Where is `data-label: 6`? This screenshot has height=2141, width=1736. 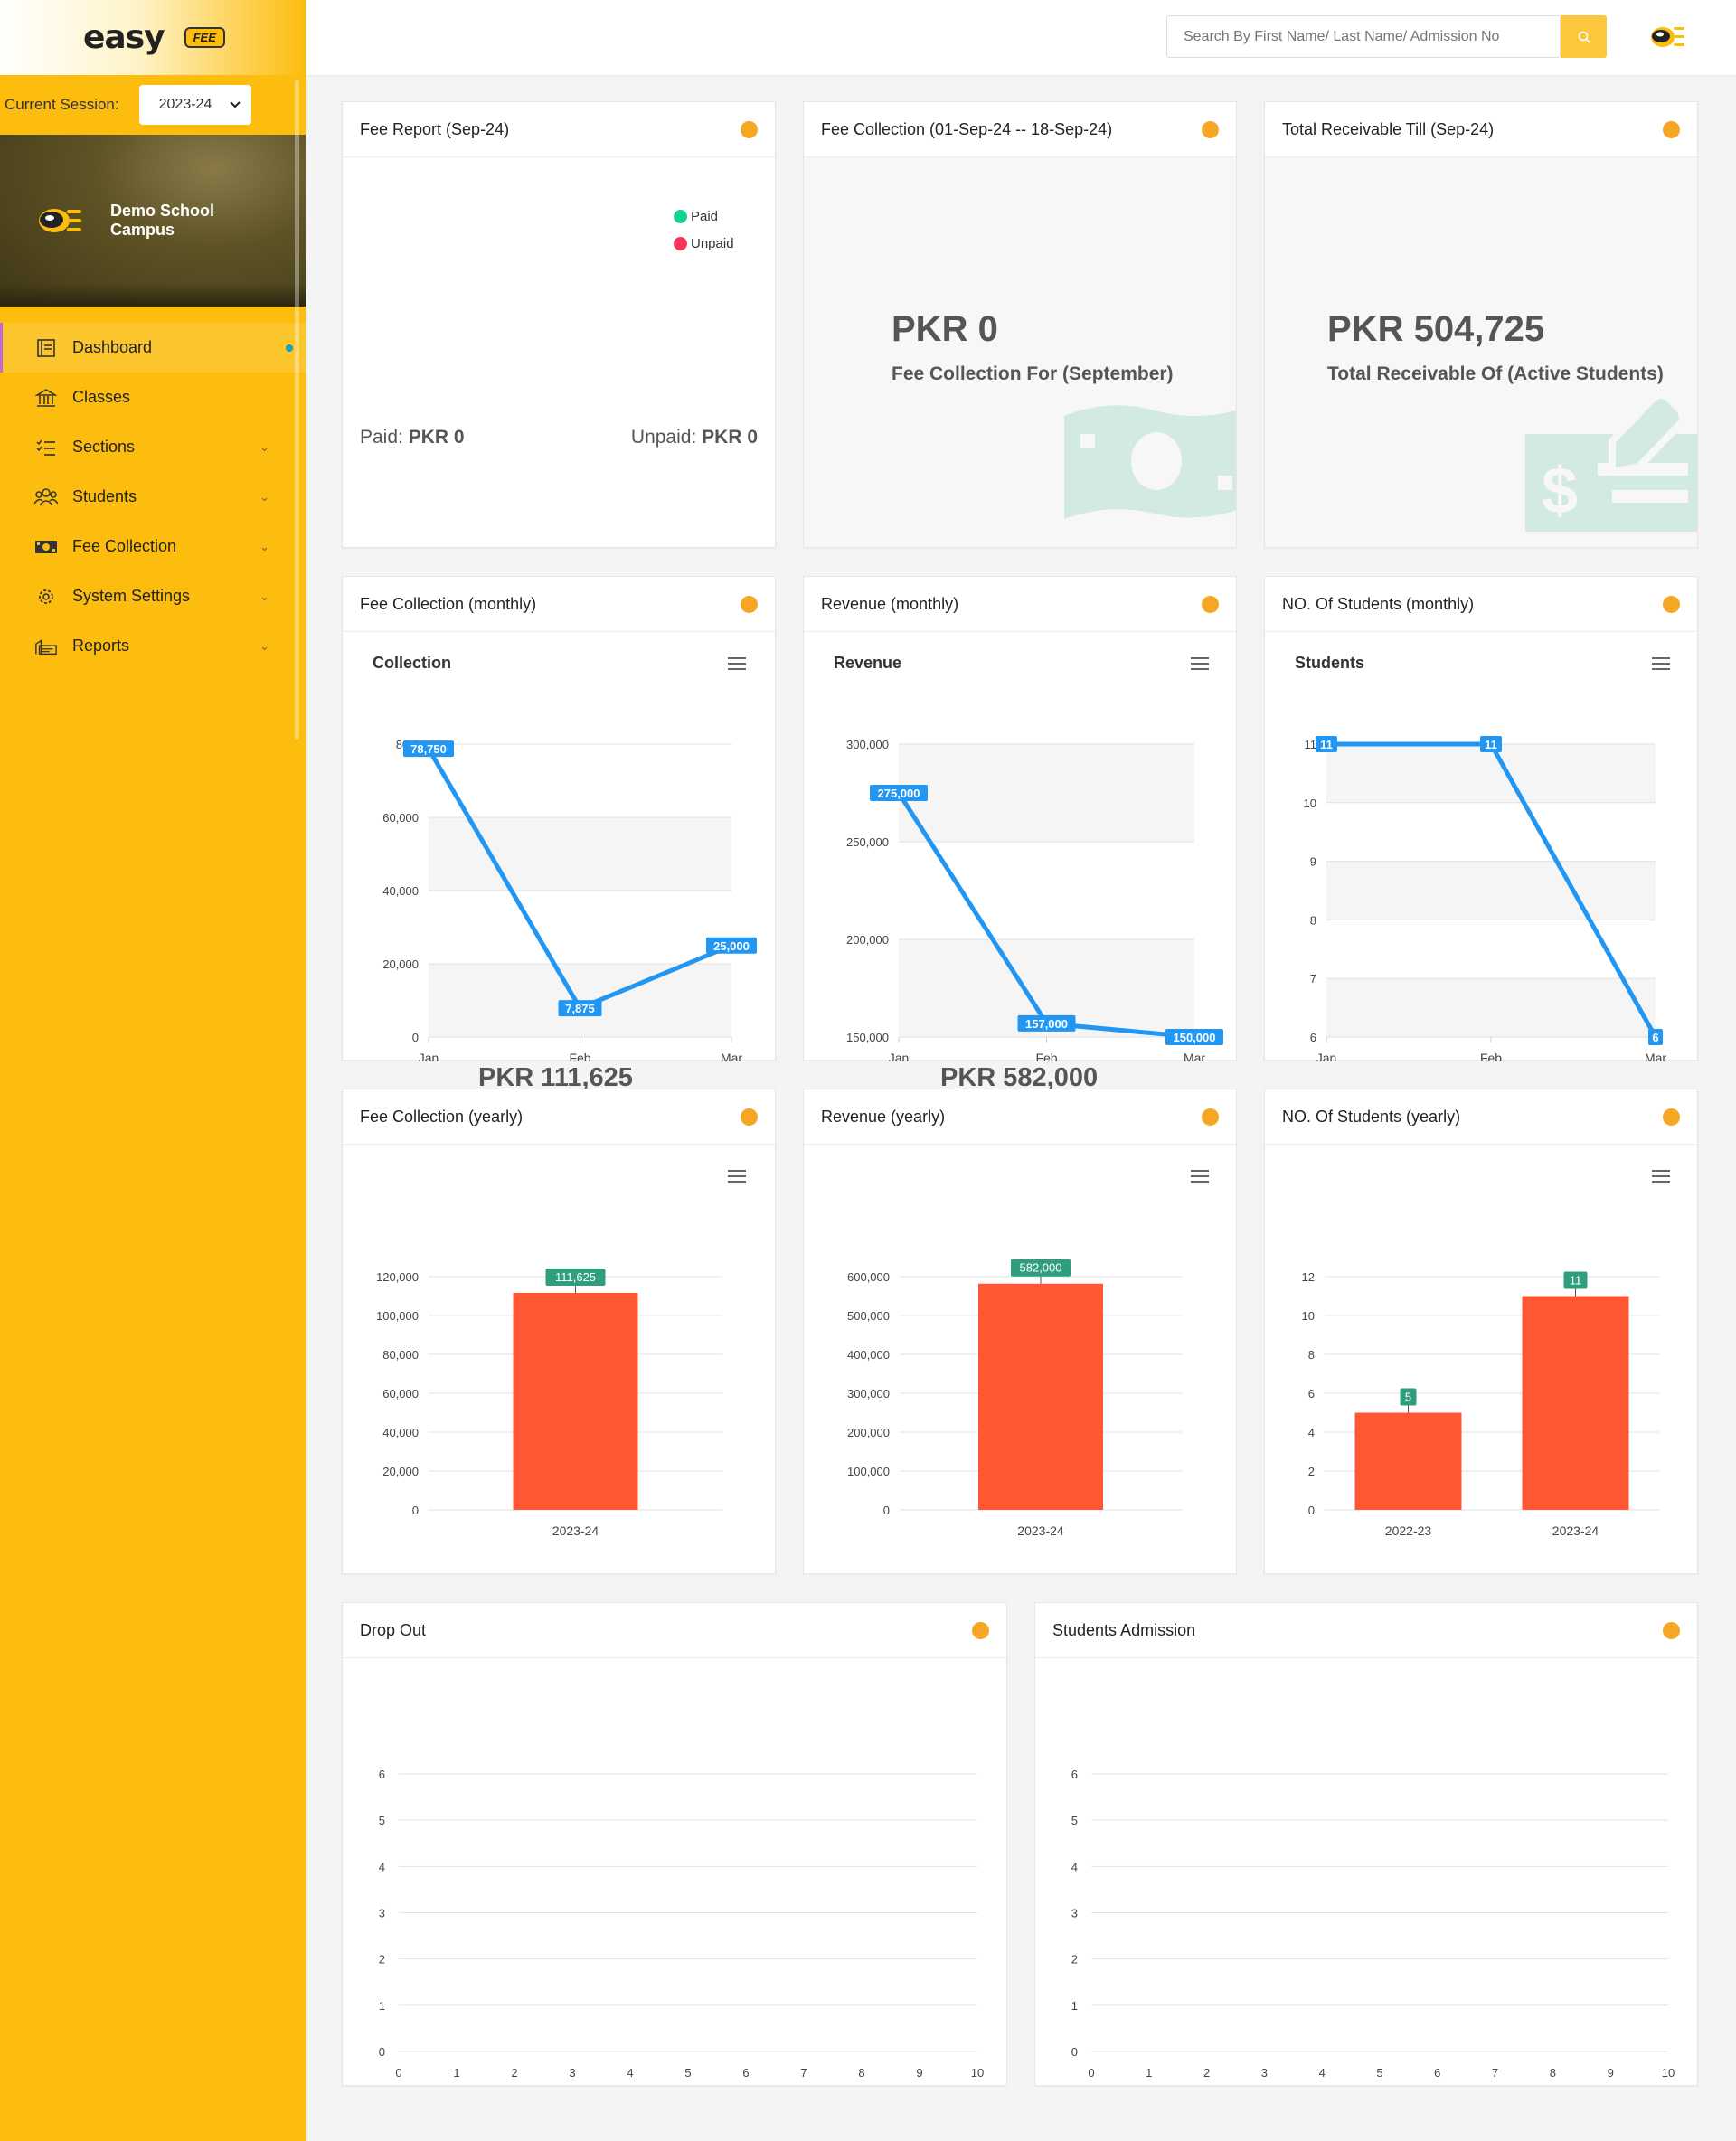 data-label: 6 is located at coordinates (1655, 1037).